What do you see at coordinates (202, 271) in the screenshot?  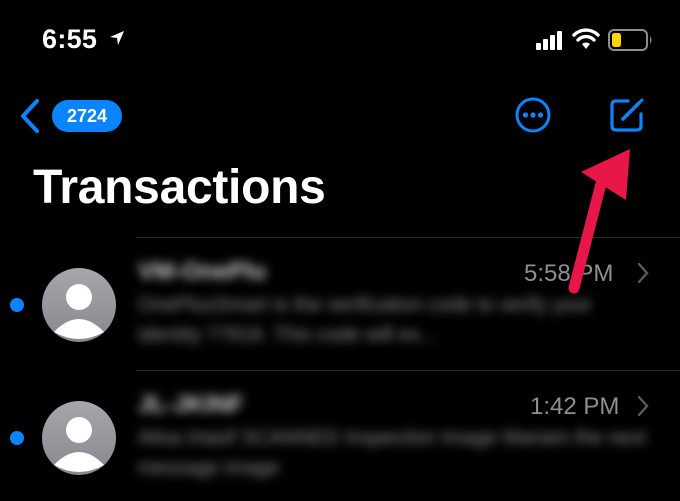 I see `message-sender: VM-OnePlu` at bounding box center [202, 271].